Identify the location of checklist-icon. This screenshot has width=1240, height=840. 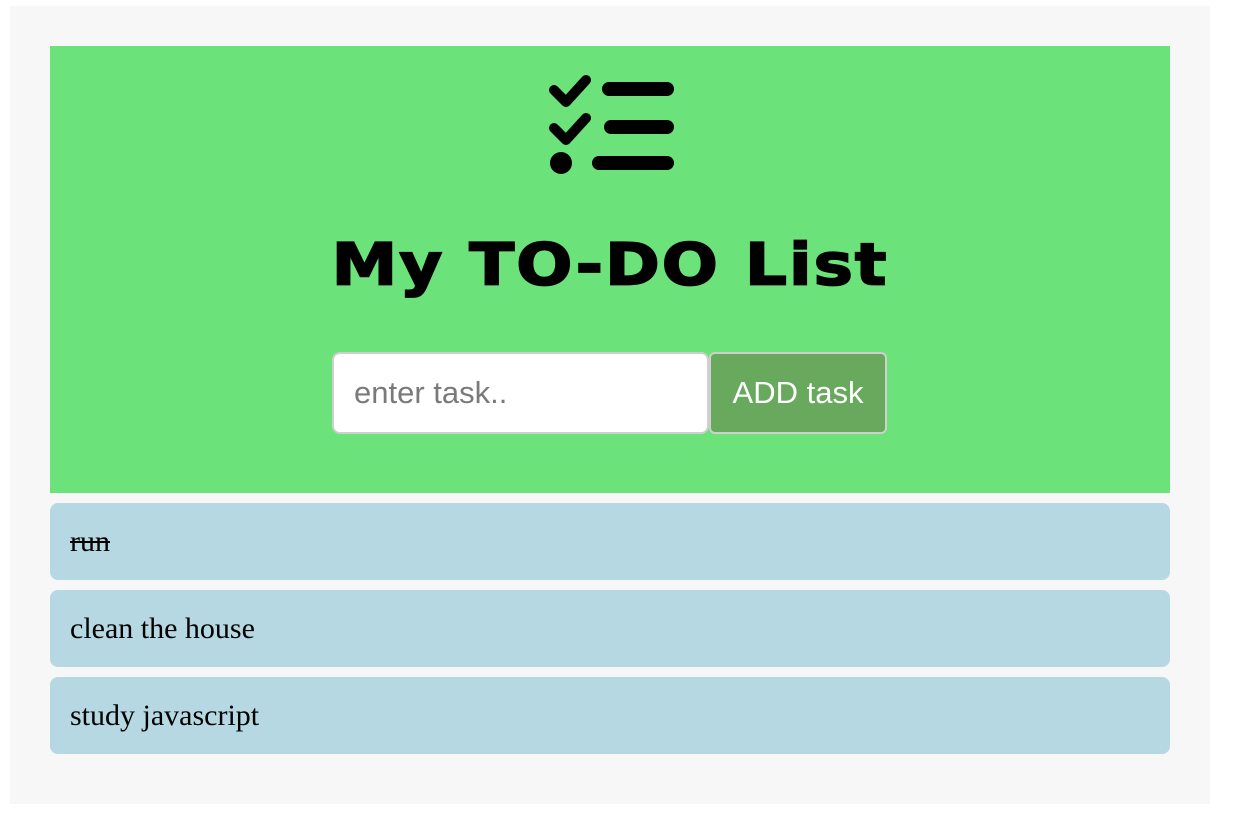
(611, 124).